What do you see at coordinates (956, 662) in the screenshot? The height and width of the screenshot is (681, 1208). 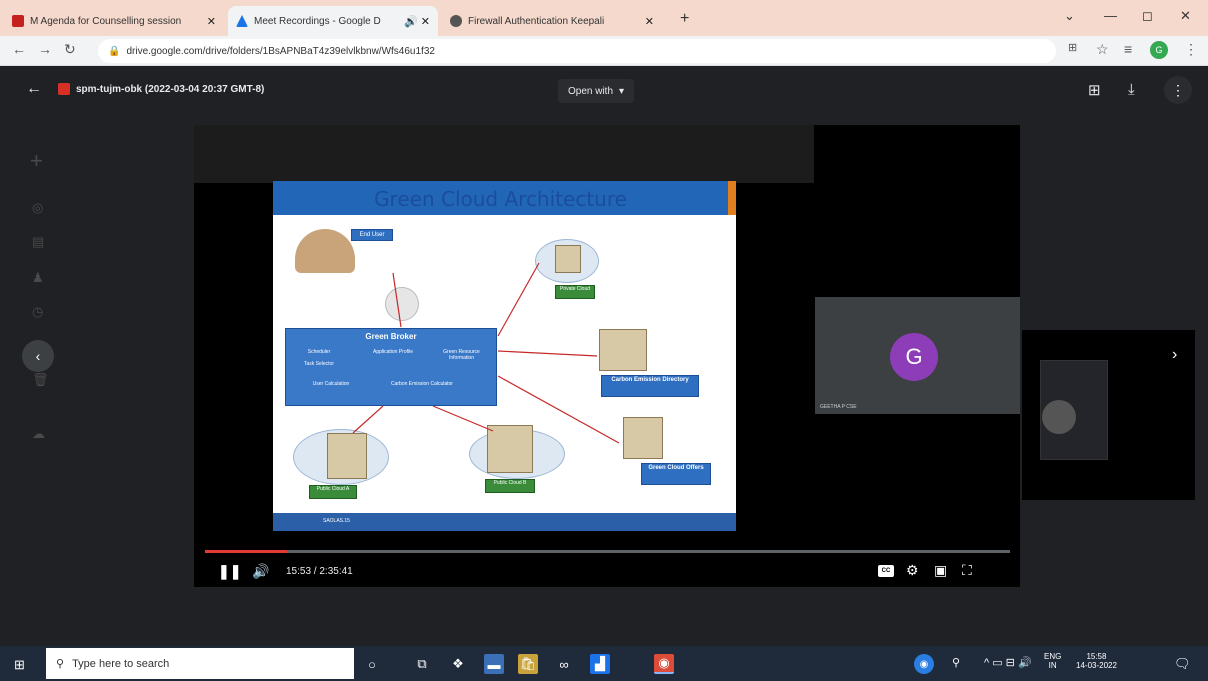 I see `tray-network-icon: ⚲` at bounding box center [956, 662].